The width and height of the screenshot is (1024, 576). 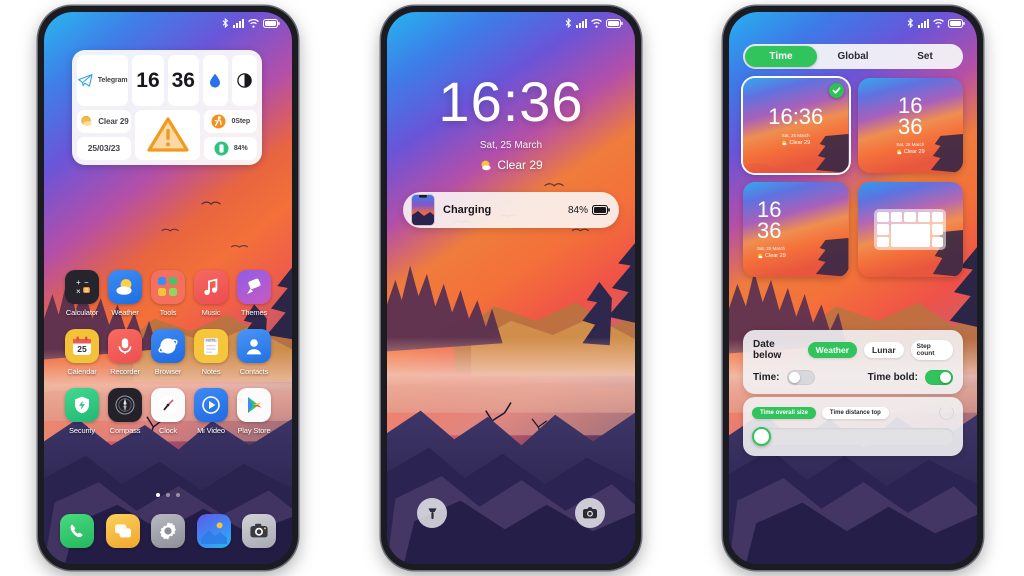 I want to click on widget-tile-minute: 36, so click(x=183, y=80).